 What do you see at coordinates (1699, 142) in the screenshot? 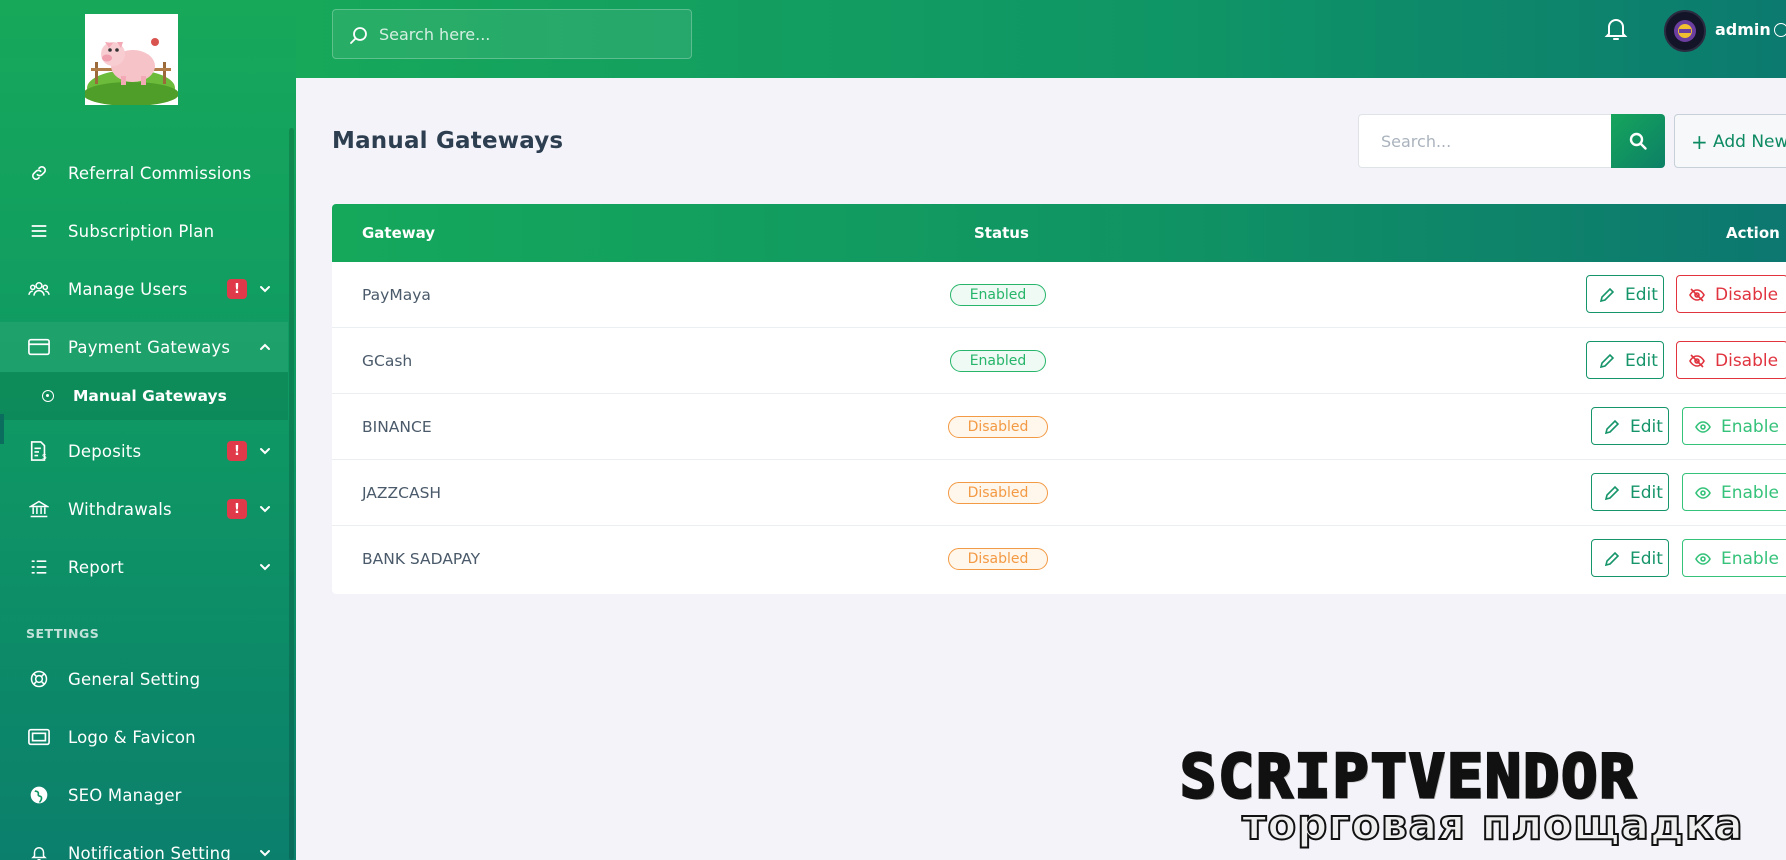
I see `plus-icon: +` at bounding box center [1699, 142].